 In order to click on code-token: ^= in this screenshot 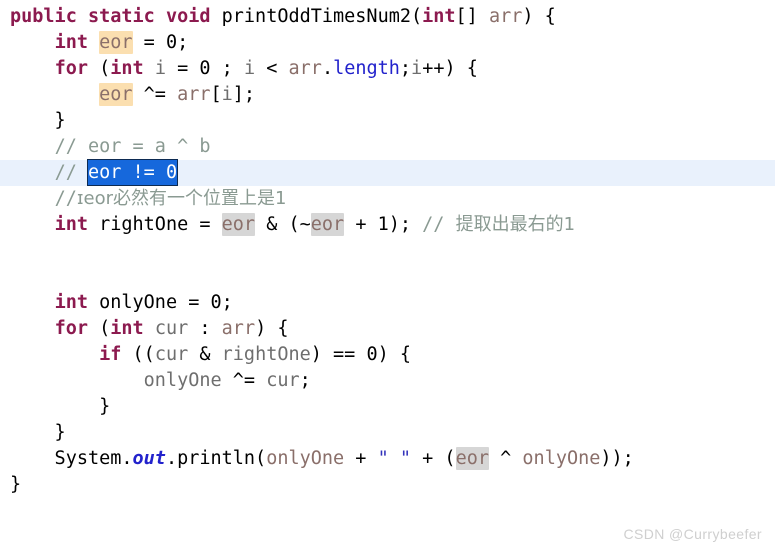, I will do `click(244, 380)`.